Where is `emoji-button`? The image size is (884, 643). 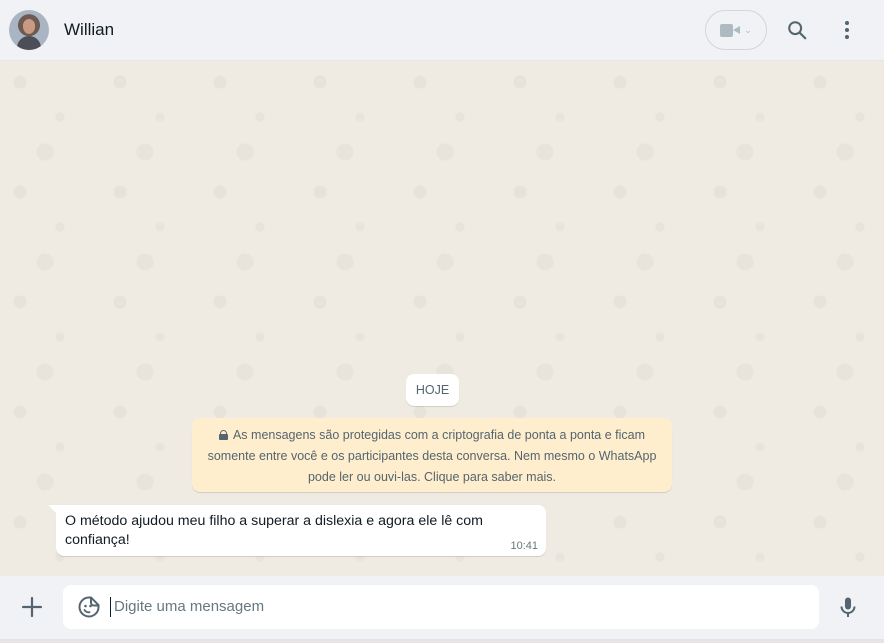
emoji-button is located at coordinates (89, 607).